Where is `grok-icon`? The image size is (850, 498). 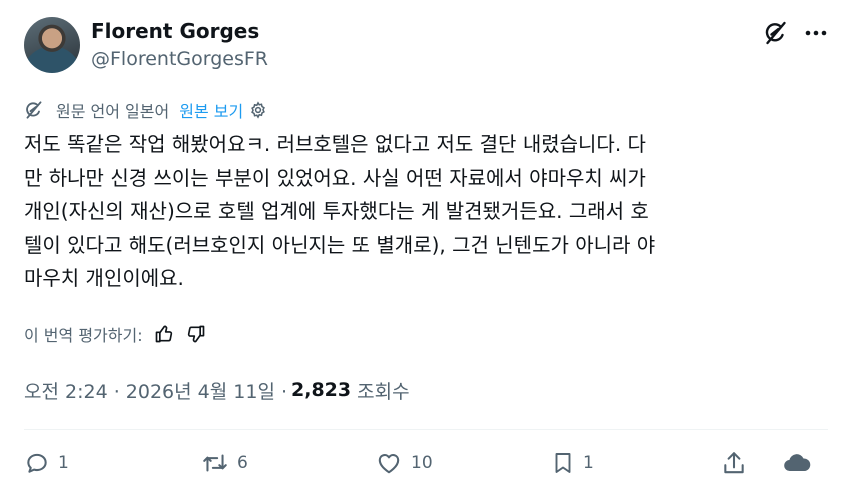
grok-icon is located at coordinates (776, 33).